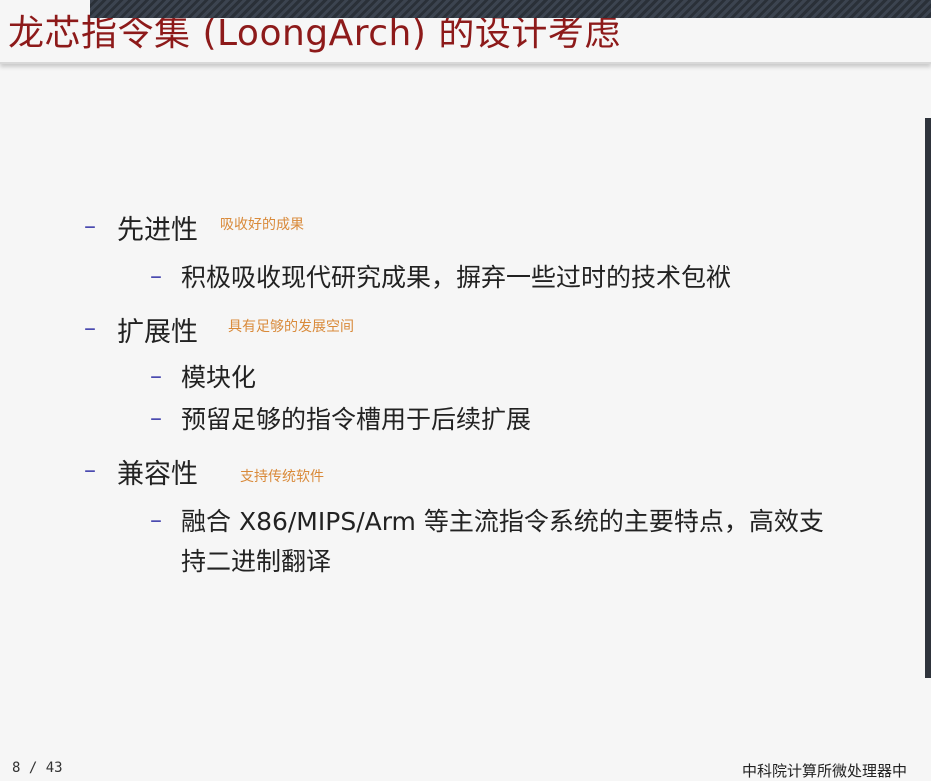 Image resolution: width=931 pixels, height=781 pixels. Describe the element at coordinates (256, 561) in the screenshot. I see `subbullet-text-continued: 持二进制翻译` at that location.